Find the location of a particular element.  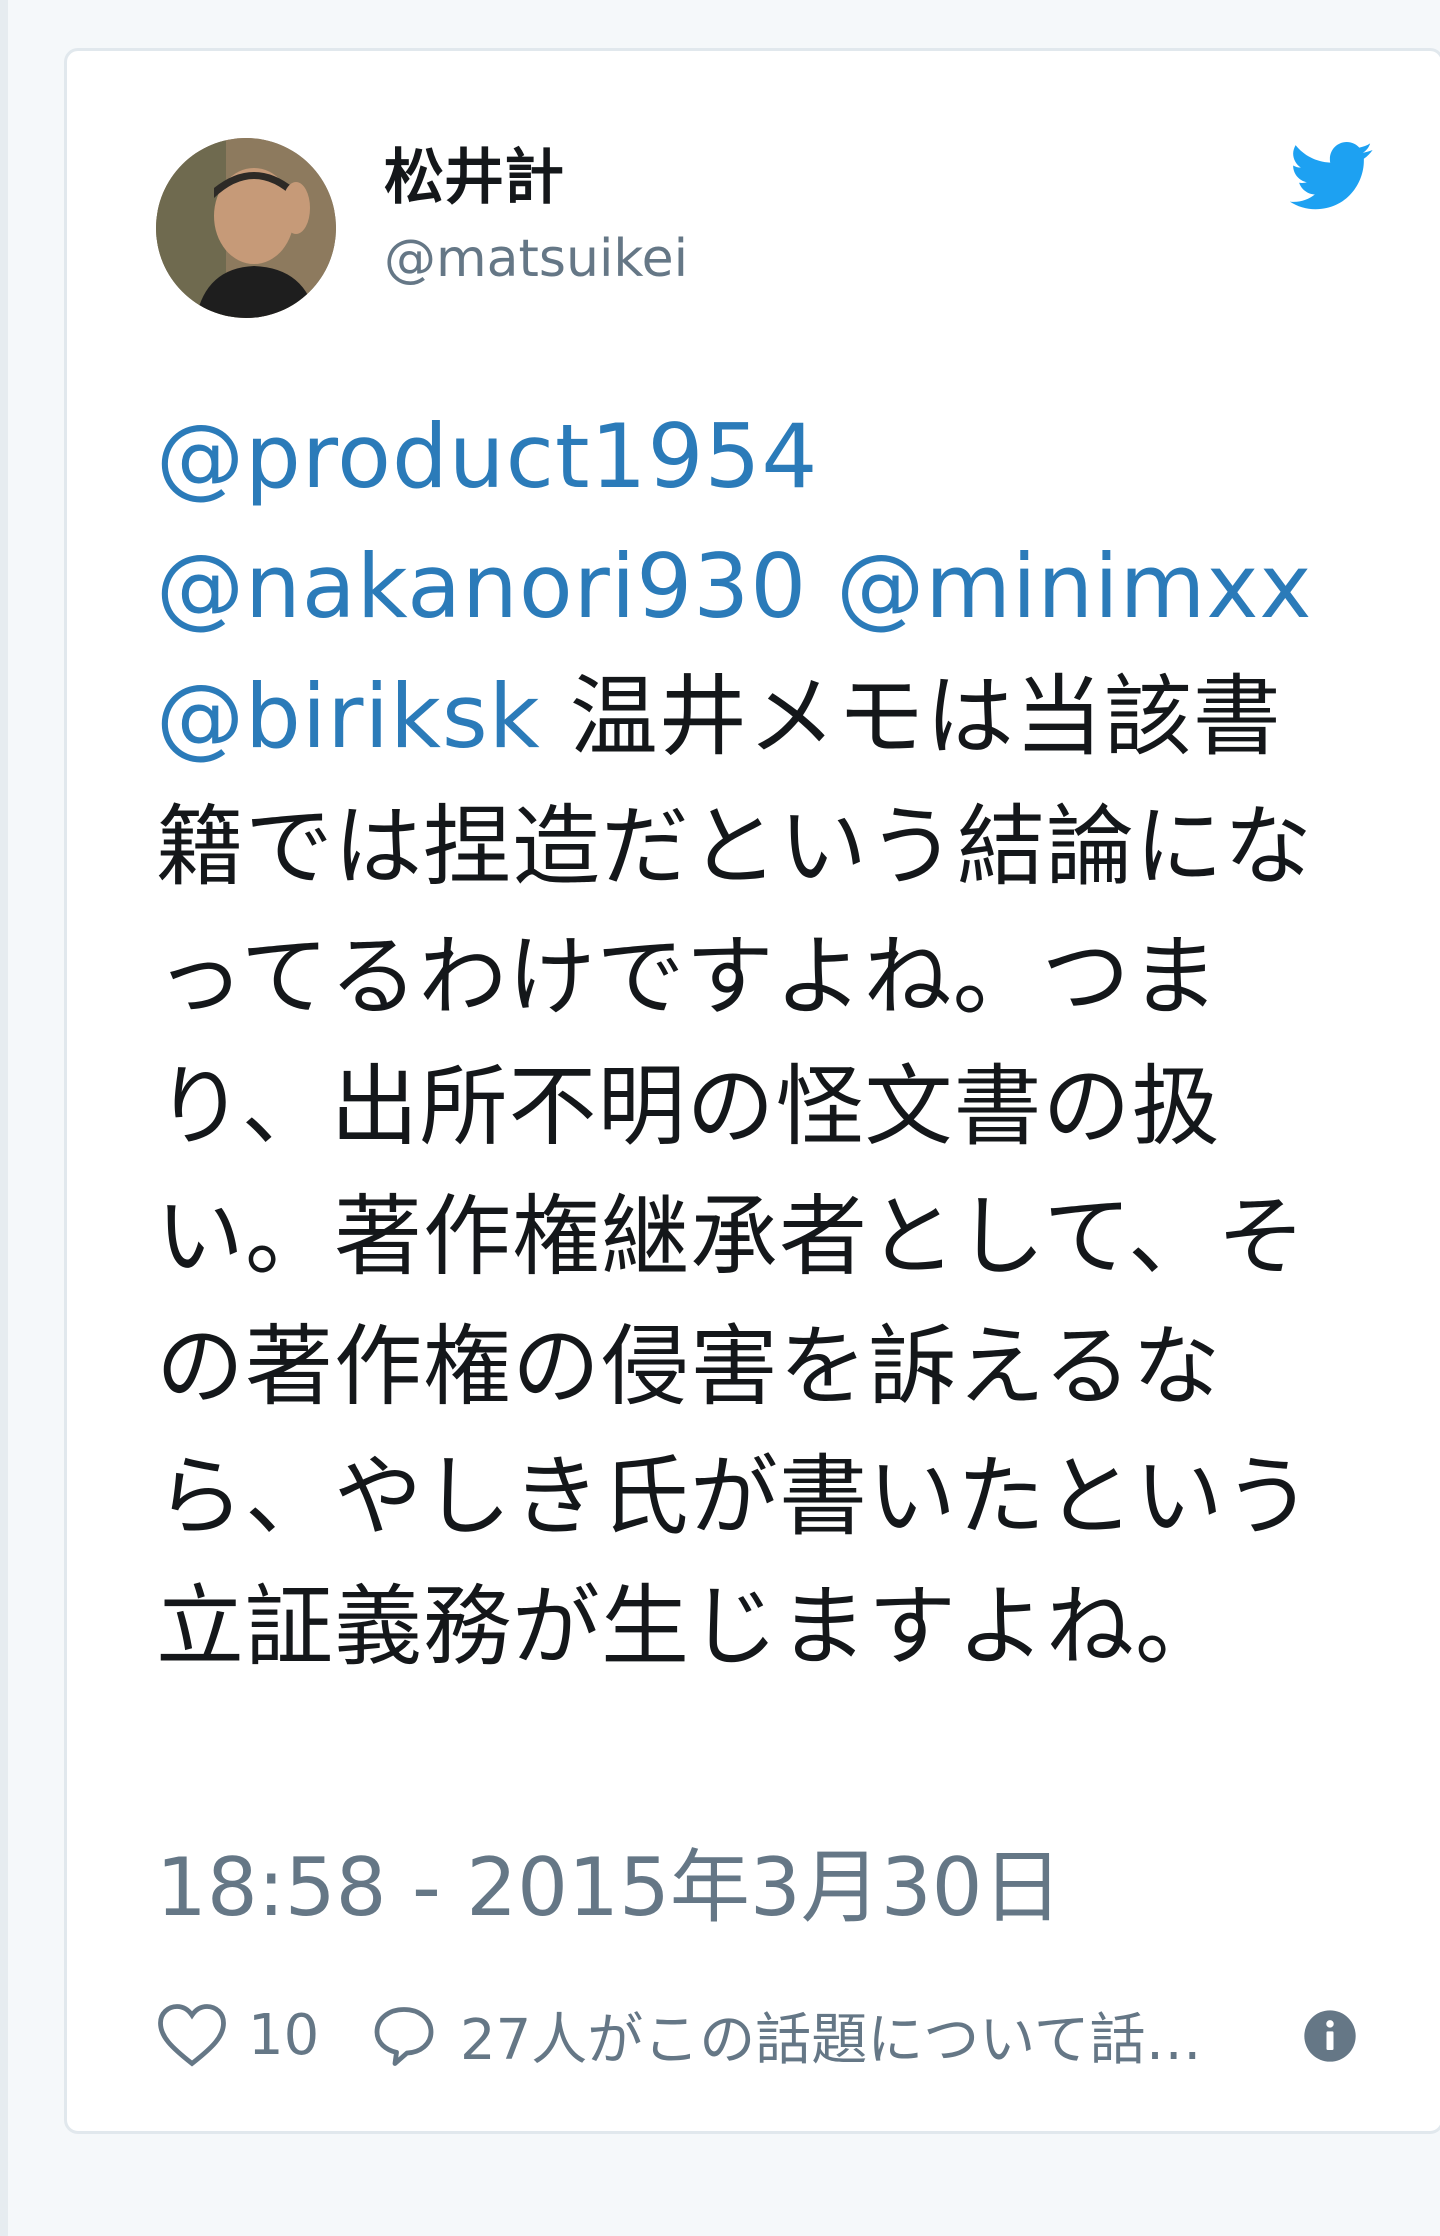

avatar is located at coordinates (246, 228).